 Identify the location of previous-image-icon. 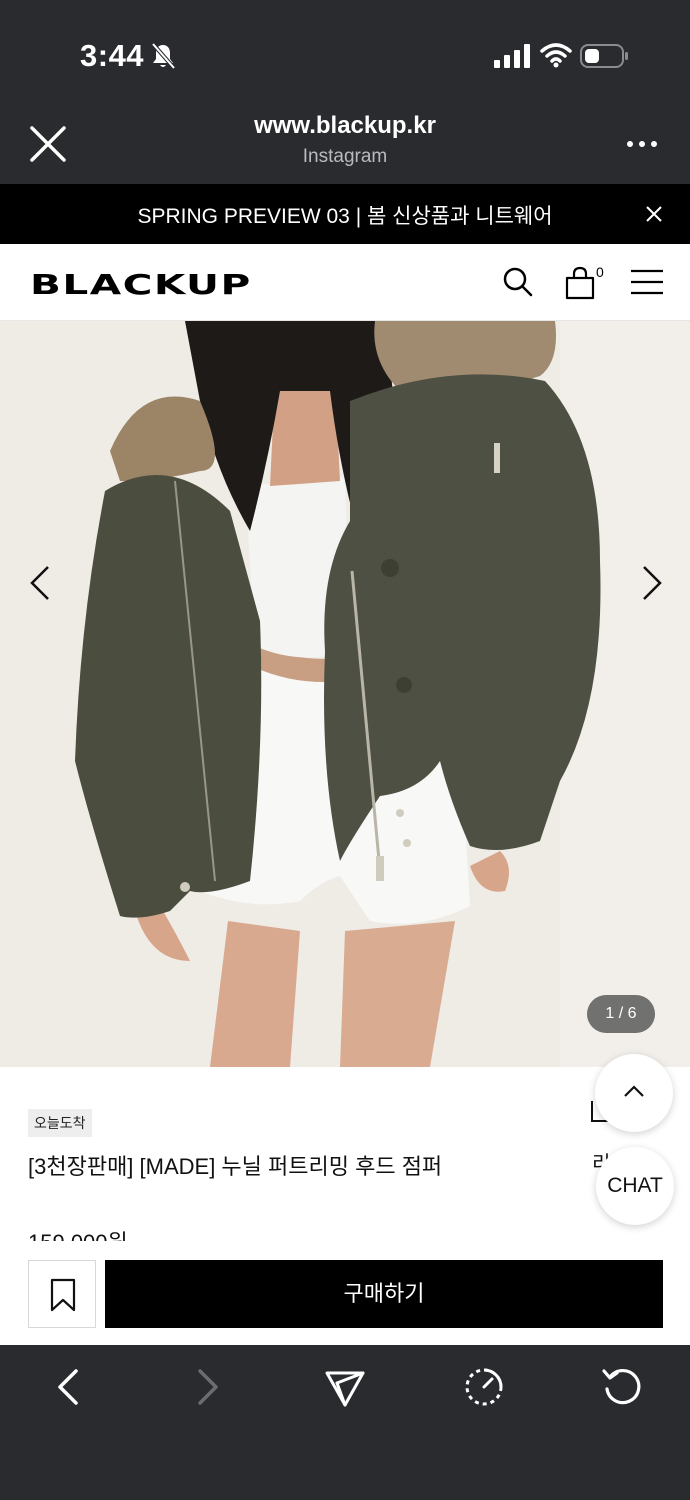
(40, 583).